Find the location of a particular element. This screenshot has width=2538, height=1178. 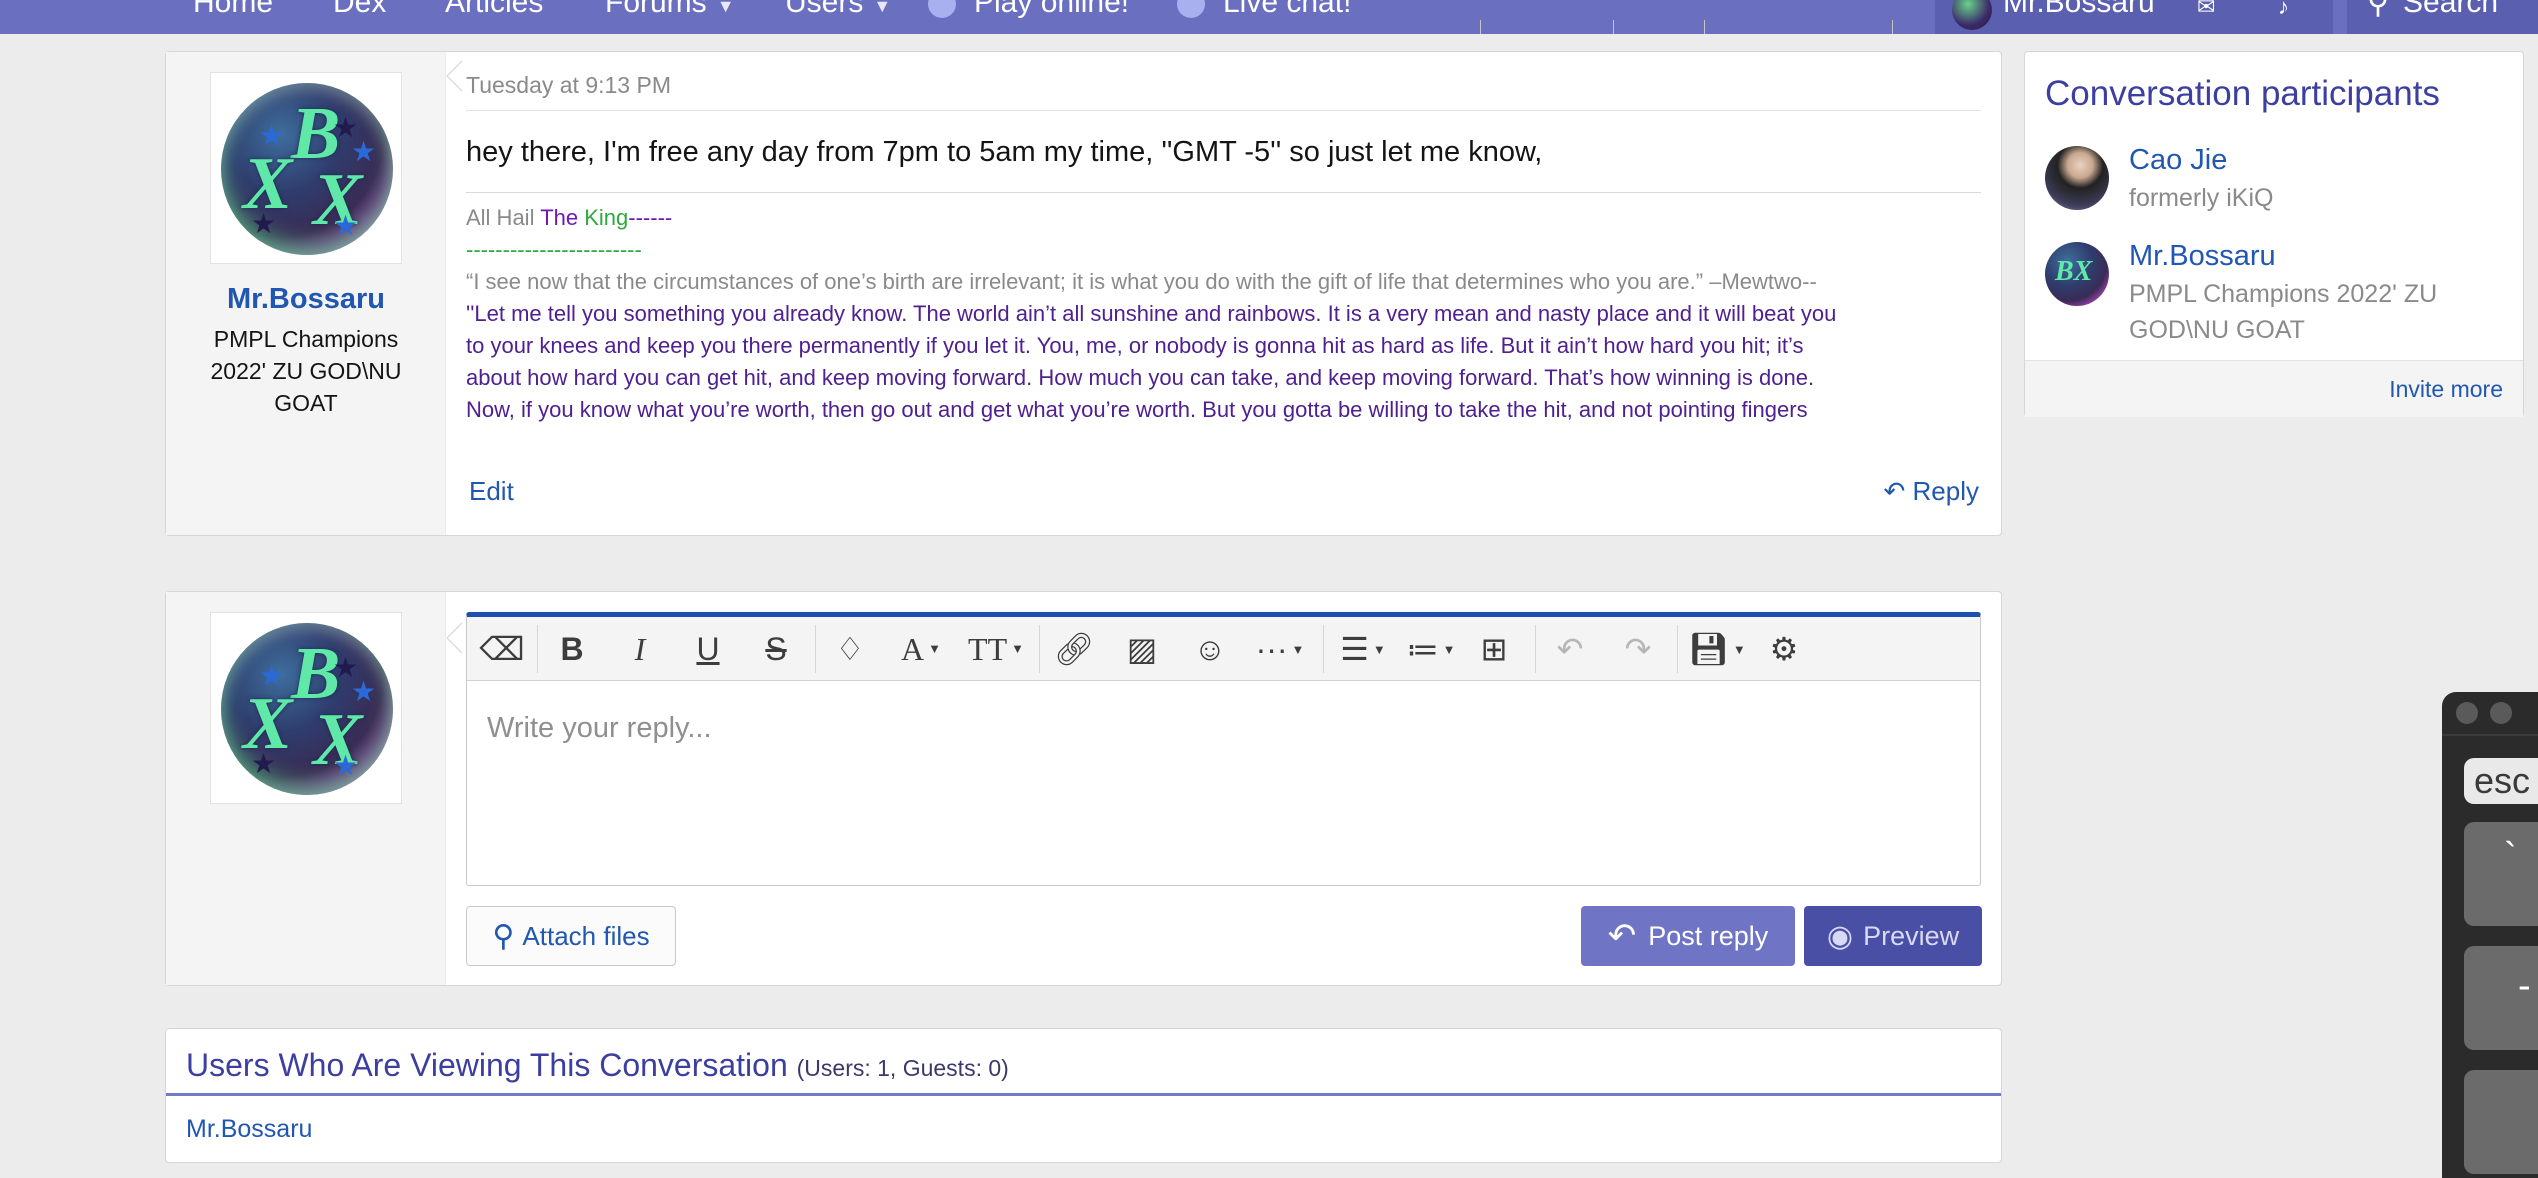

minimize-icon is located at coordinates (2501, 713).